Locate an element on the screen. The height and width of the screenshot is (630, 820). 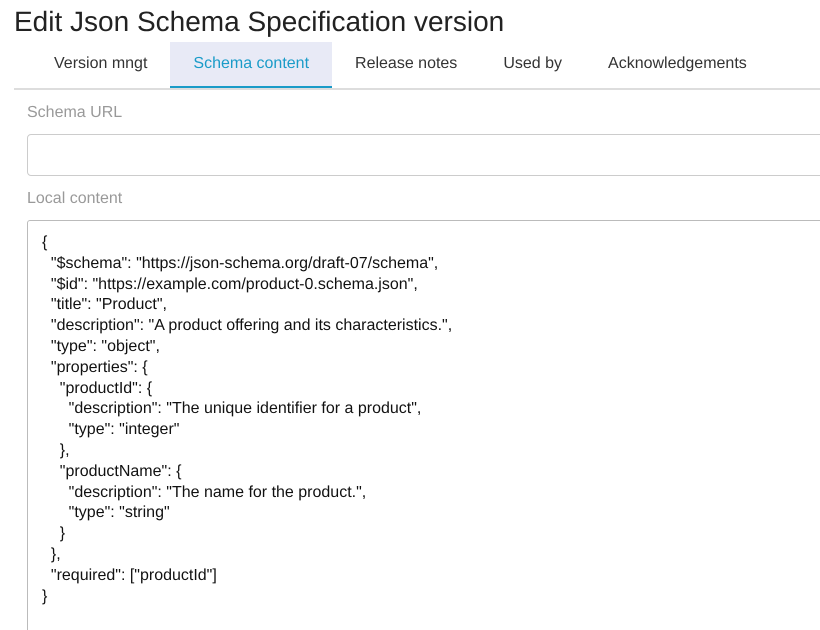
tab: Acknowledgements is located at coordinates (677, 65).